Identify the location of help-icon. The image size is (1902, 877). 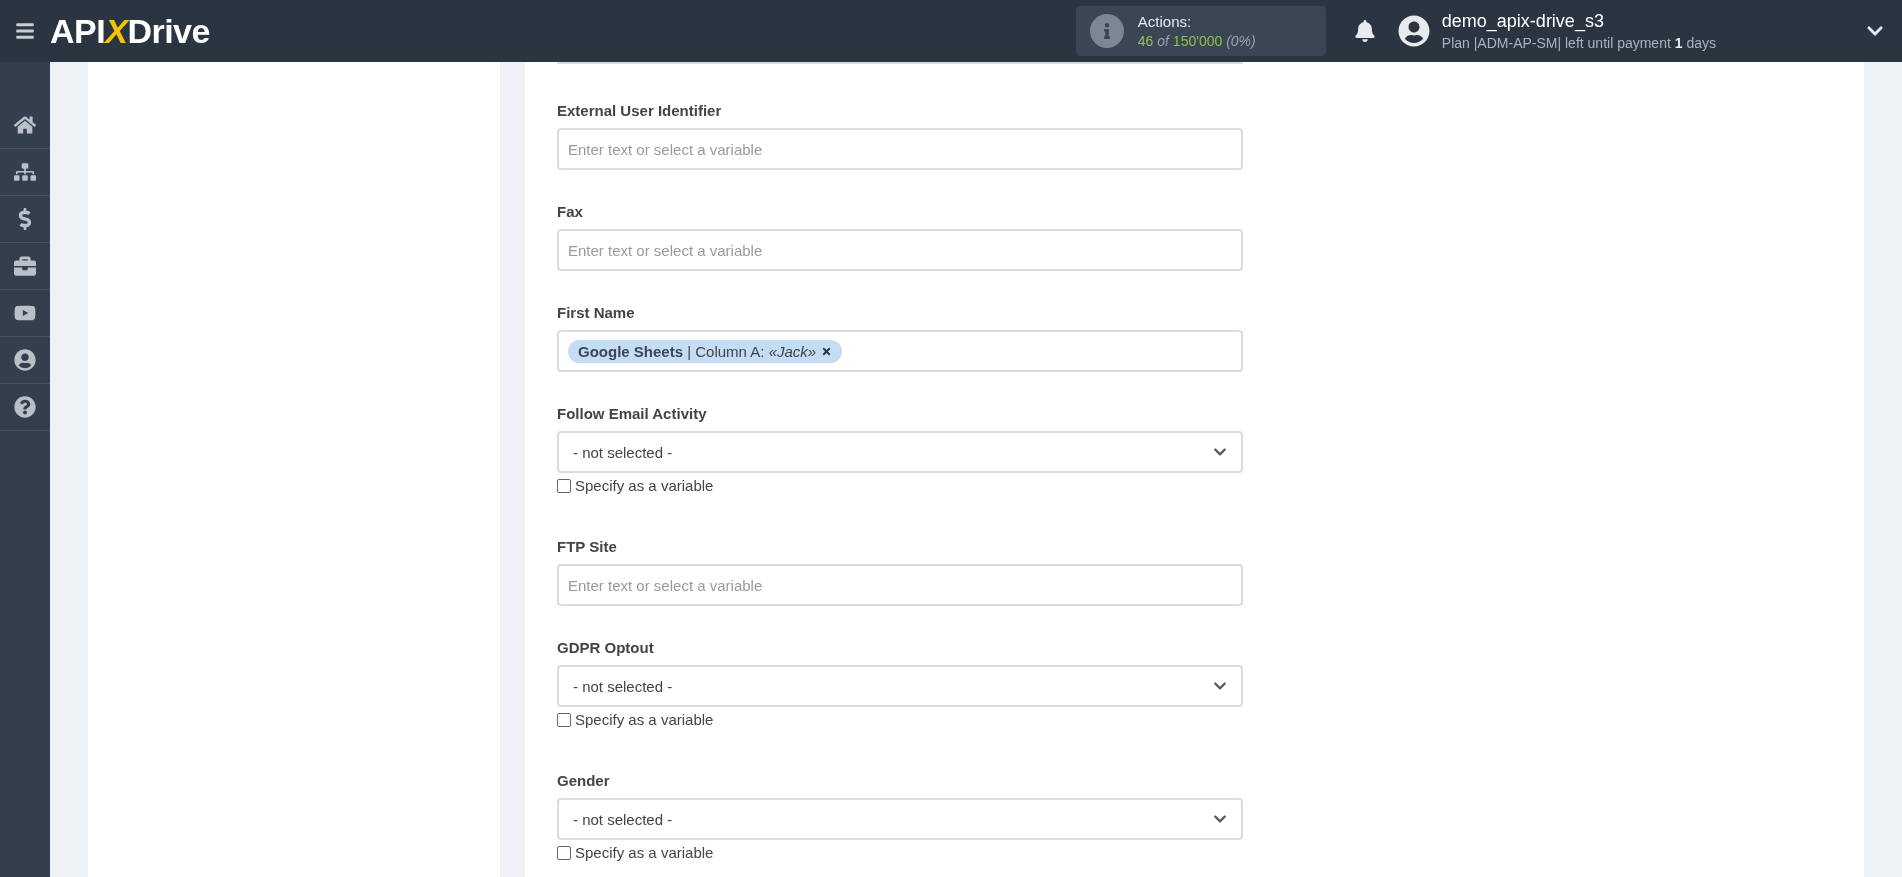
(25, 407).